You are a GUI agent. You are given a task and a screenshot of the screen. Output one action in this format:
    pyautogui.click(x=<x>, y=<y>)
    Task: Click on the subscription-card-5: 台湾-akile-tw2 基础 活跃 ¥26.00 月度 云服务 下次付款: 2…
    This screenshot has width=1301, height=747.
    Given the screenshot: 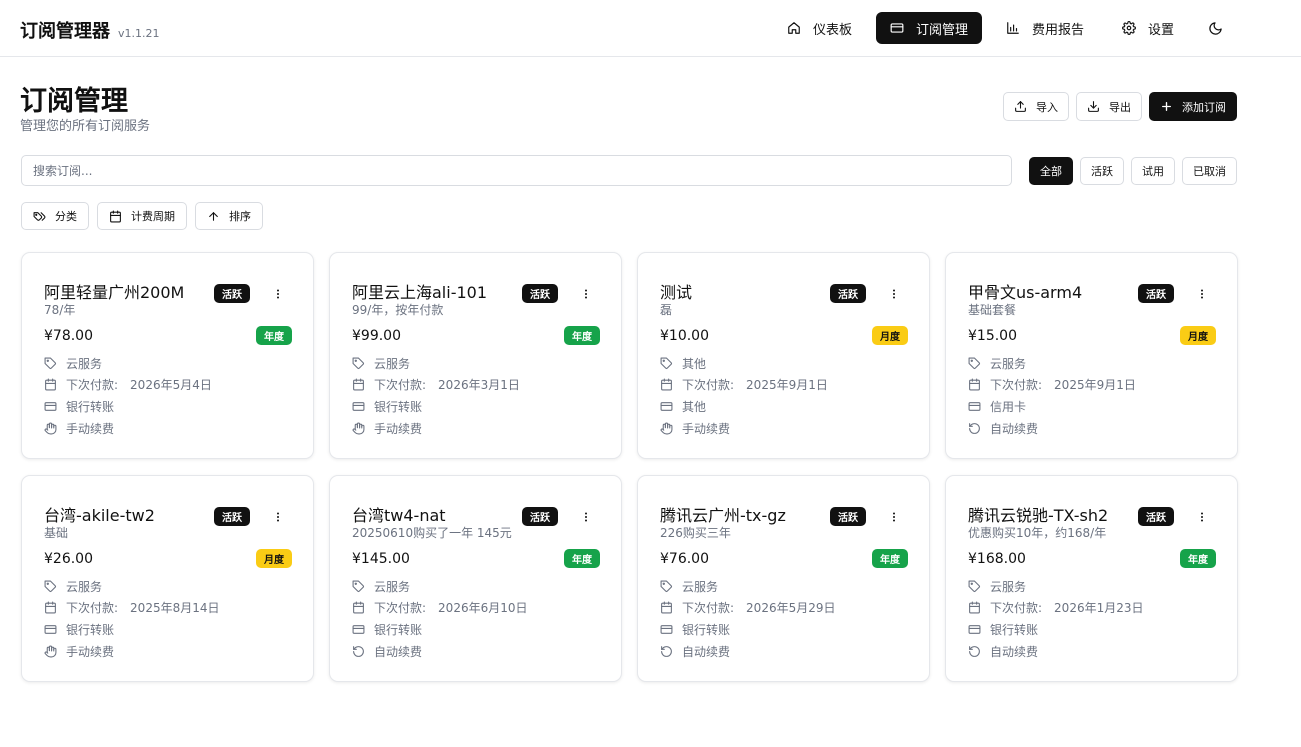 What is the action you would take?
    pyautogui.click(x=167, y=578)
    